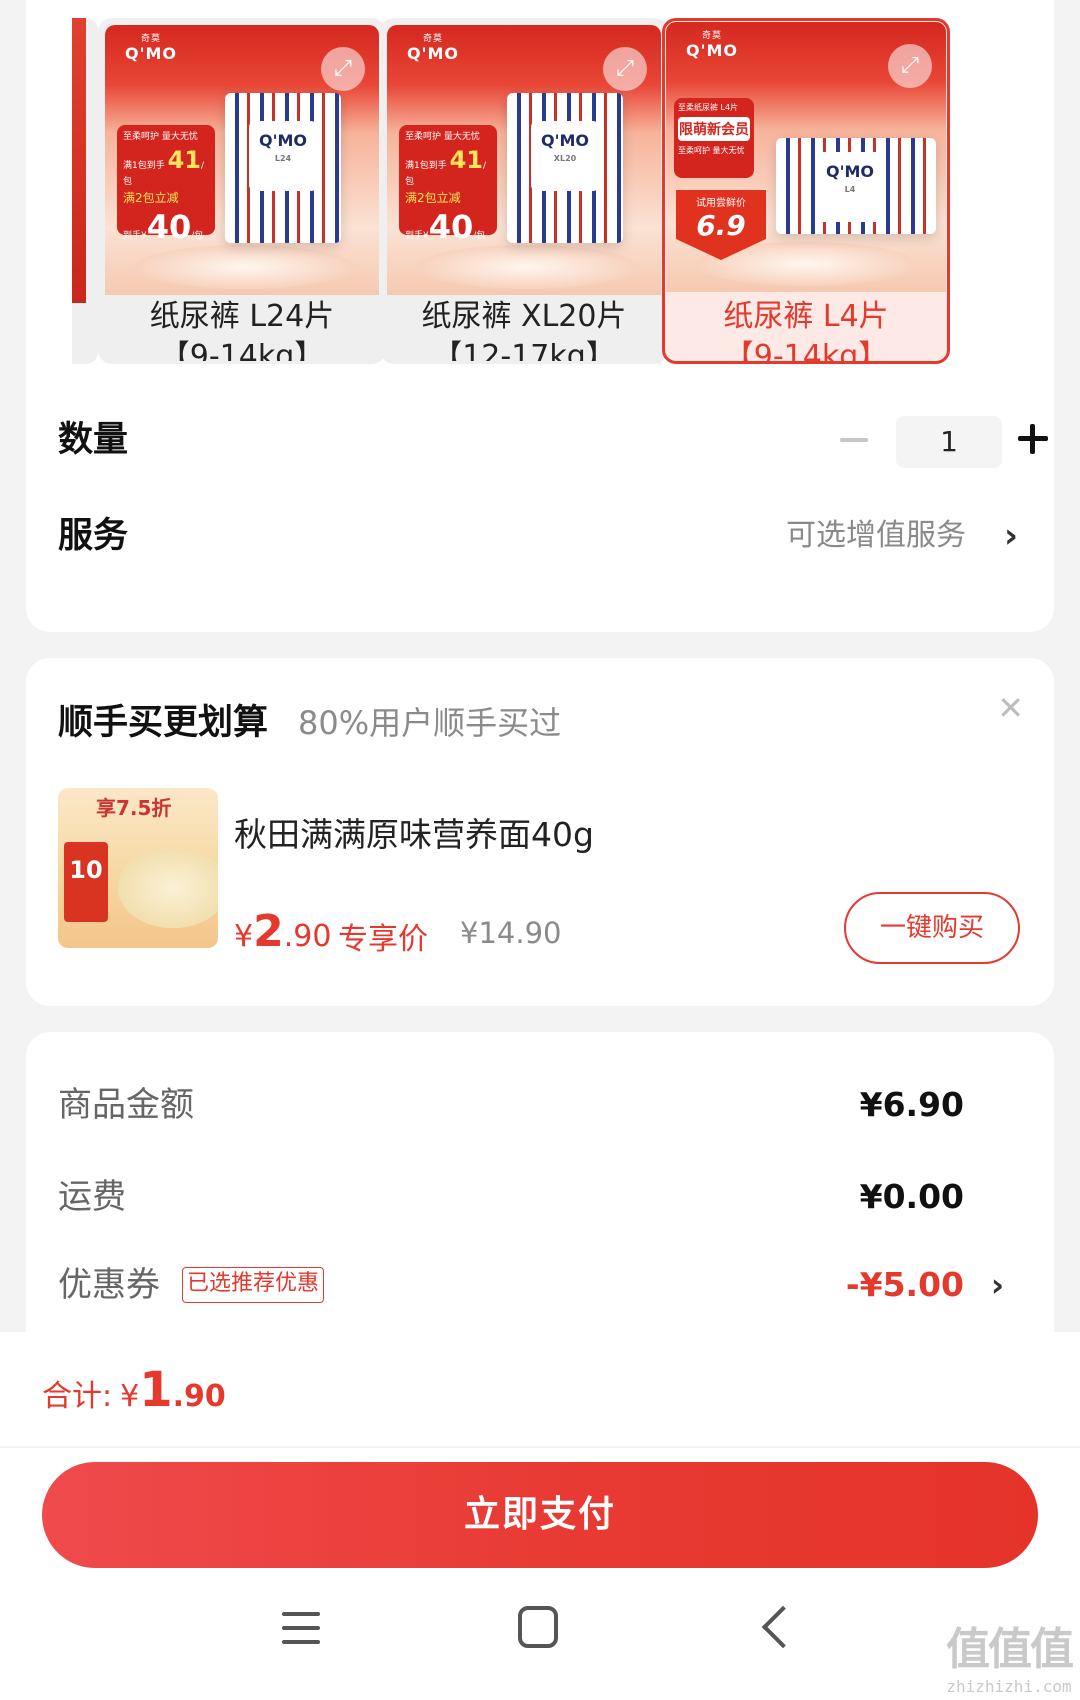  Describe the element at coordinates (714, 138) in the screenshot. I see `member-promo-tag: 至柔纸尿裤 L4片 限萌新会员 至柔呵护 量大无忧` at that location.